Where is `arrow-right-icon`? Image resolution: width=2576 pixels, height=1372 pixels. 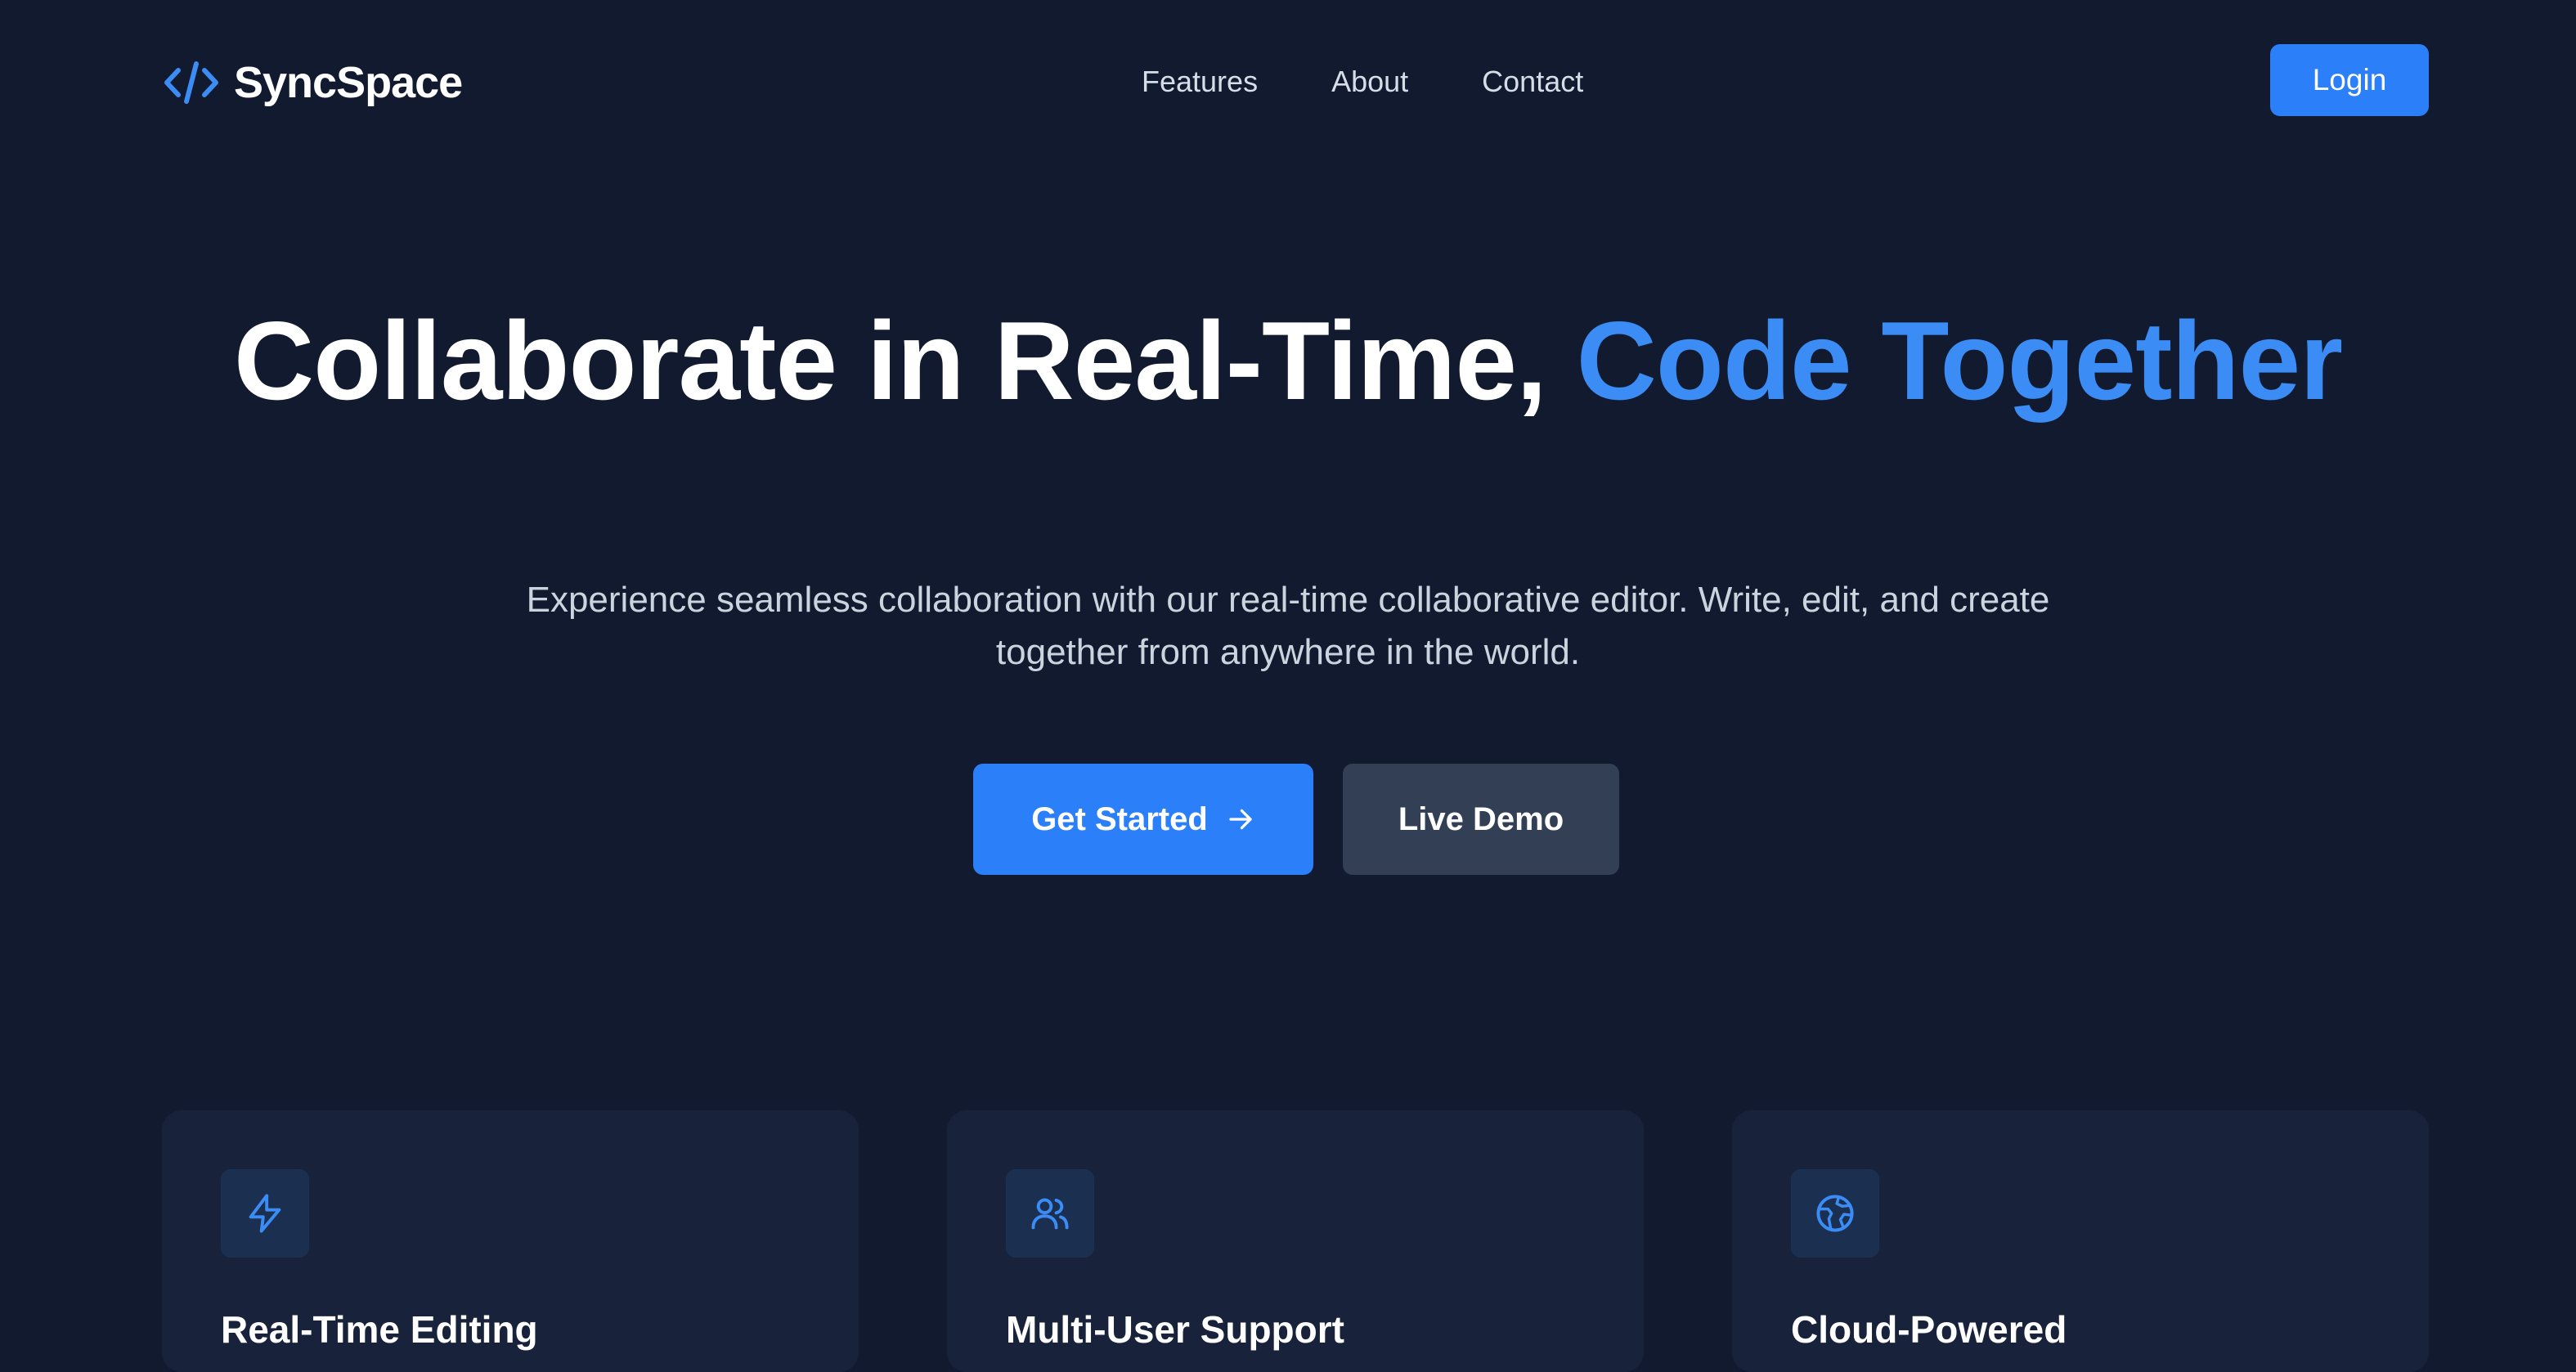 arrow-right-icon is located at coordinates (1240, 819).